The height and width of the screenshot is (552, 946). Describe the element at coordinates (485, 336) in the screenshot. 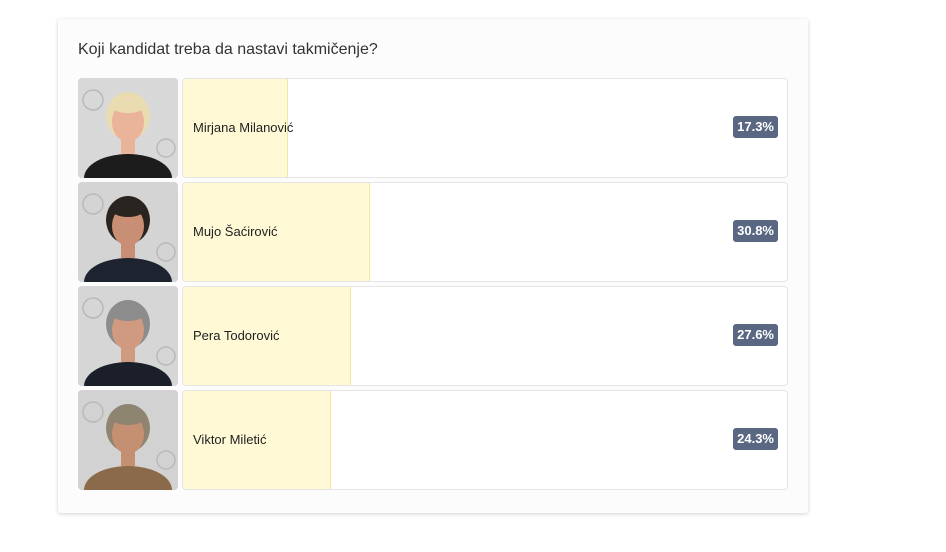

I see `vote-bar: Pera Todorović 27.6%` at that location.